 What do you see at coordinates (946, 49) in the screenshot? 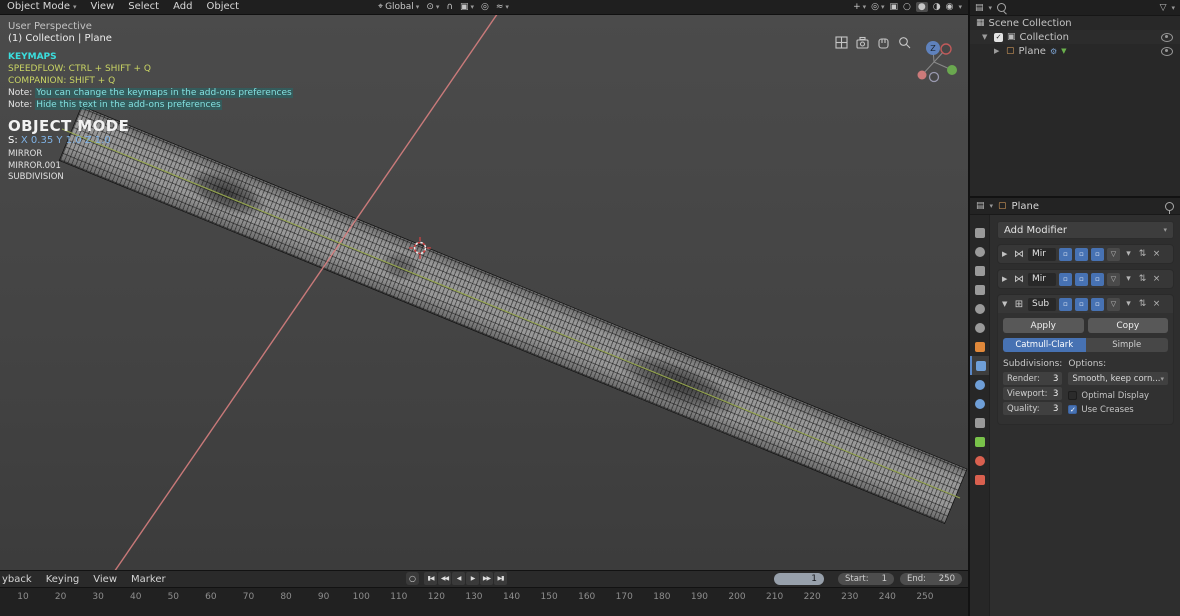
I see `gizmo-x-neg-axis` at bounding box center [946, 49].